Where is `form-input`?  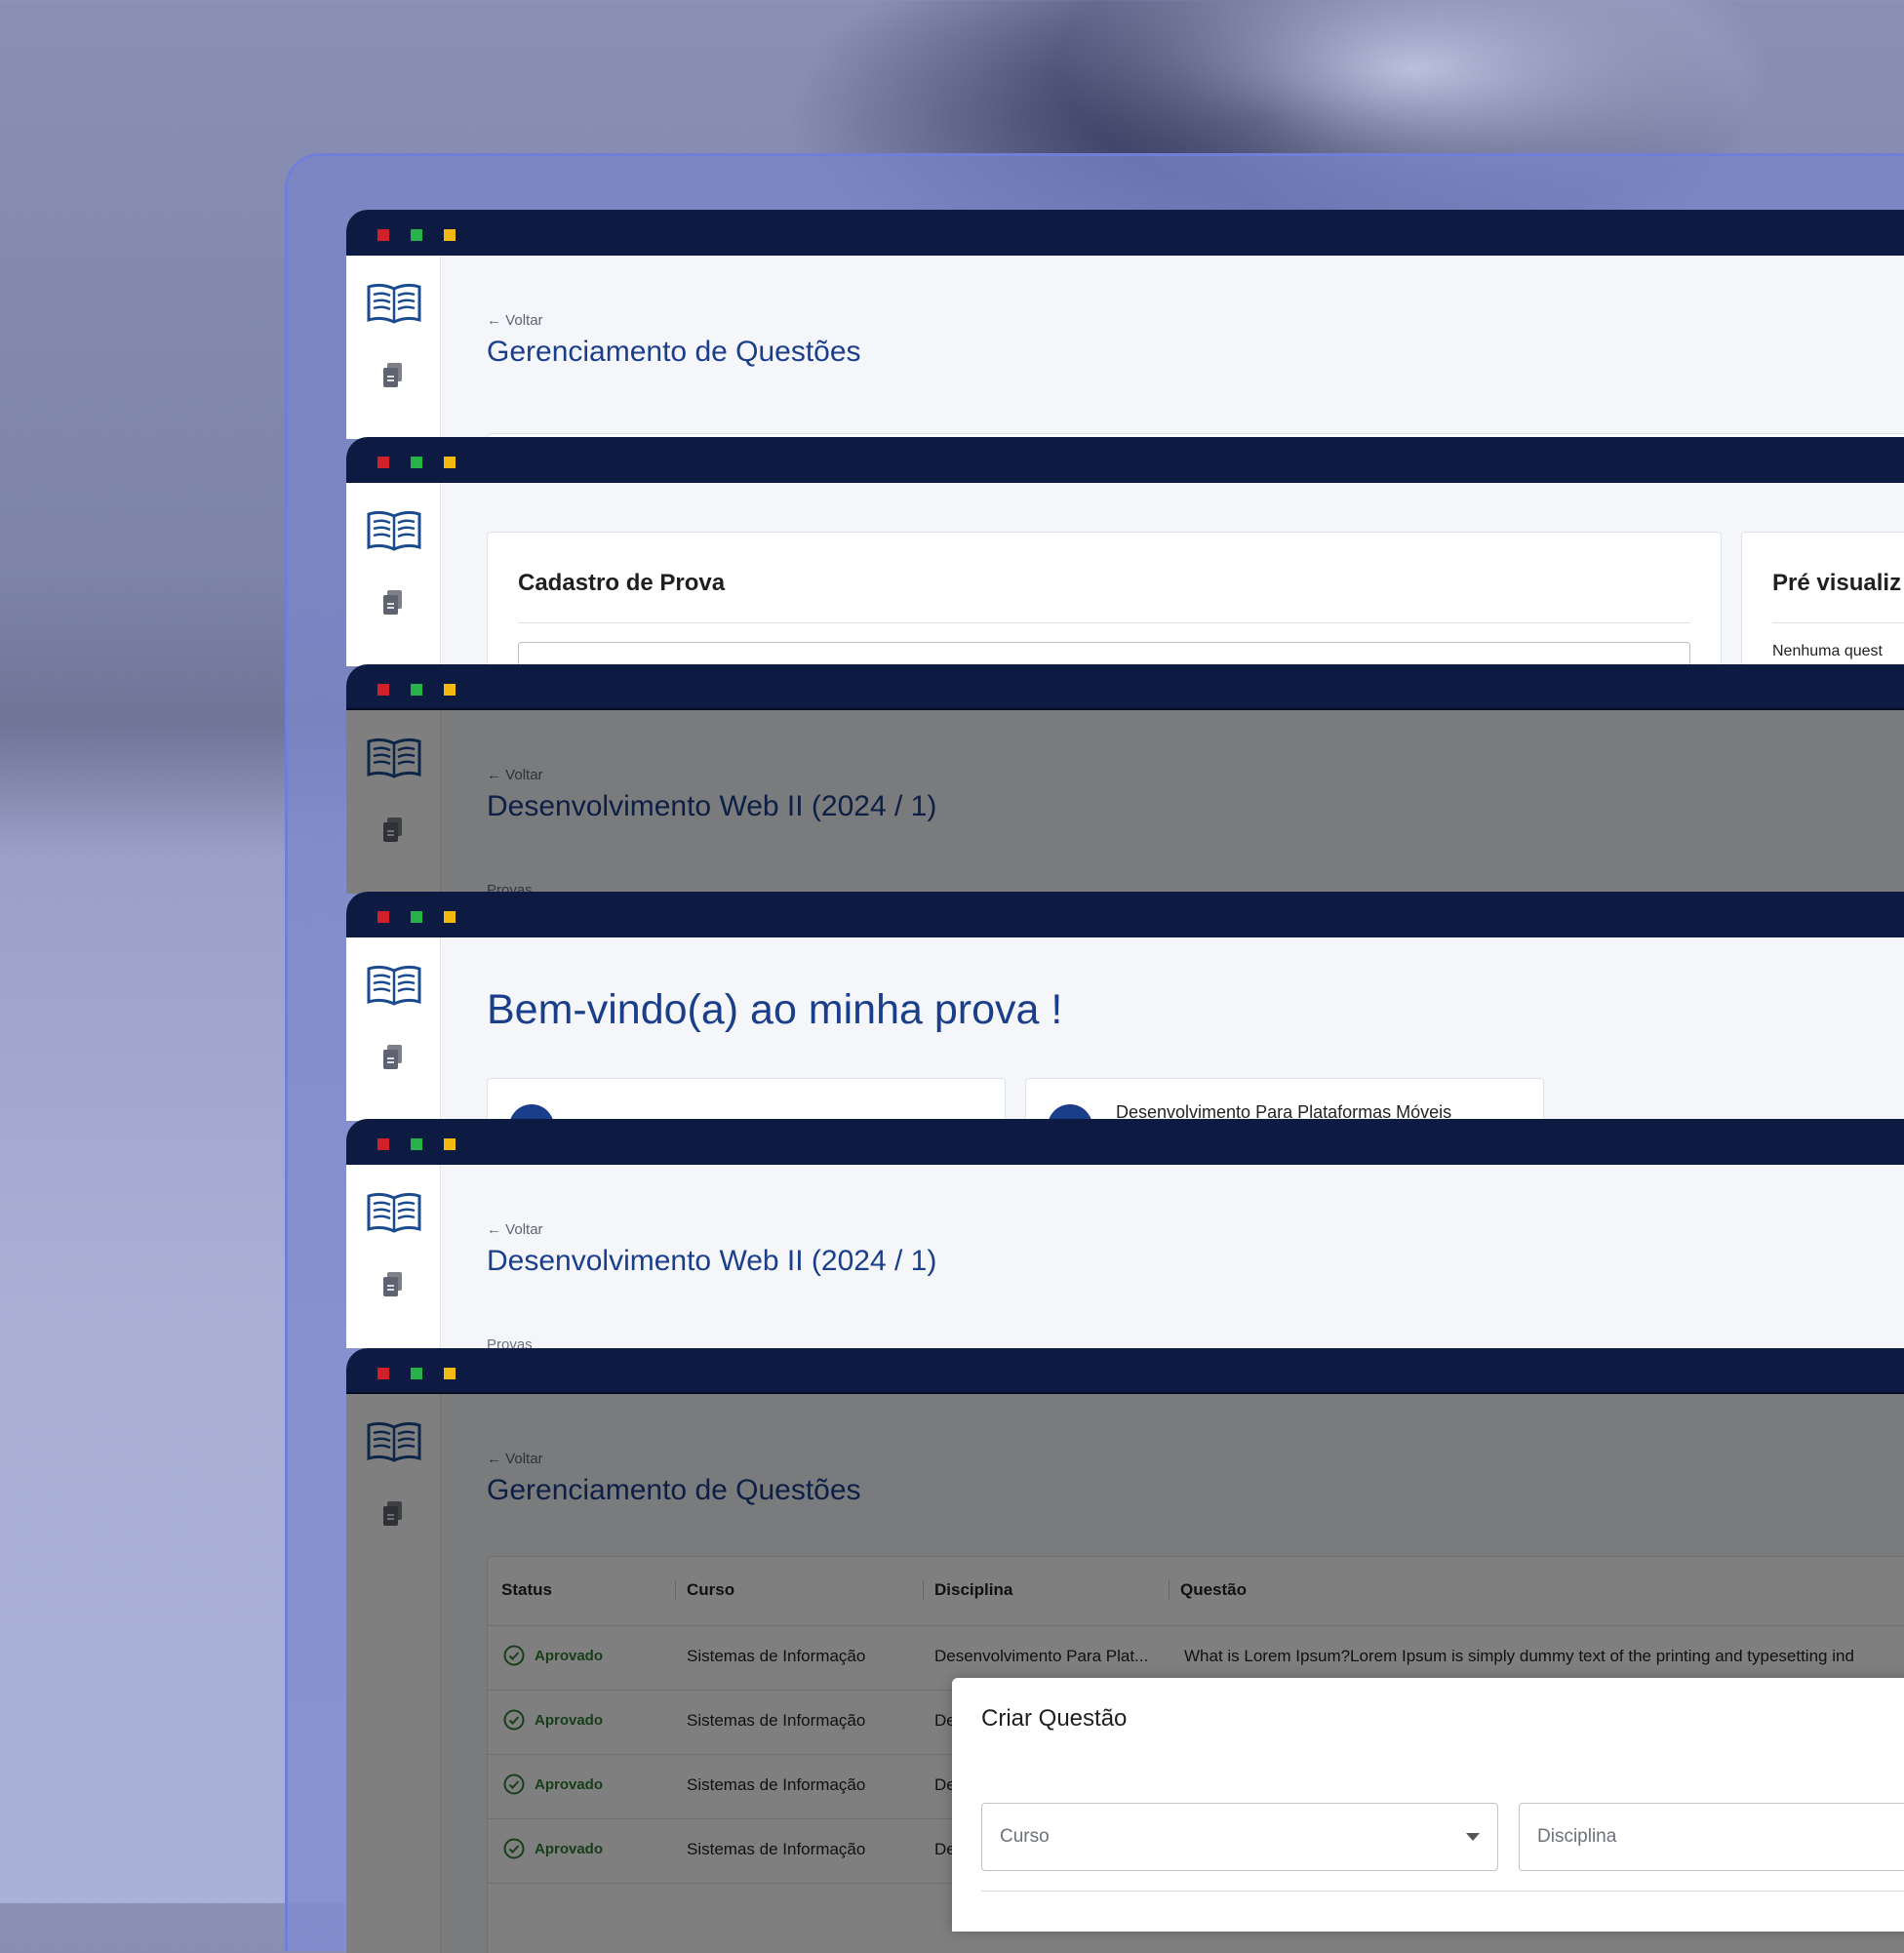
form-input is located at coordinates (1104, 654).